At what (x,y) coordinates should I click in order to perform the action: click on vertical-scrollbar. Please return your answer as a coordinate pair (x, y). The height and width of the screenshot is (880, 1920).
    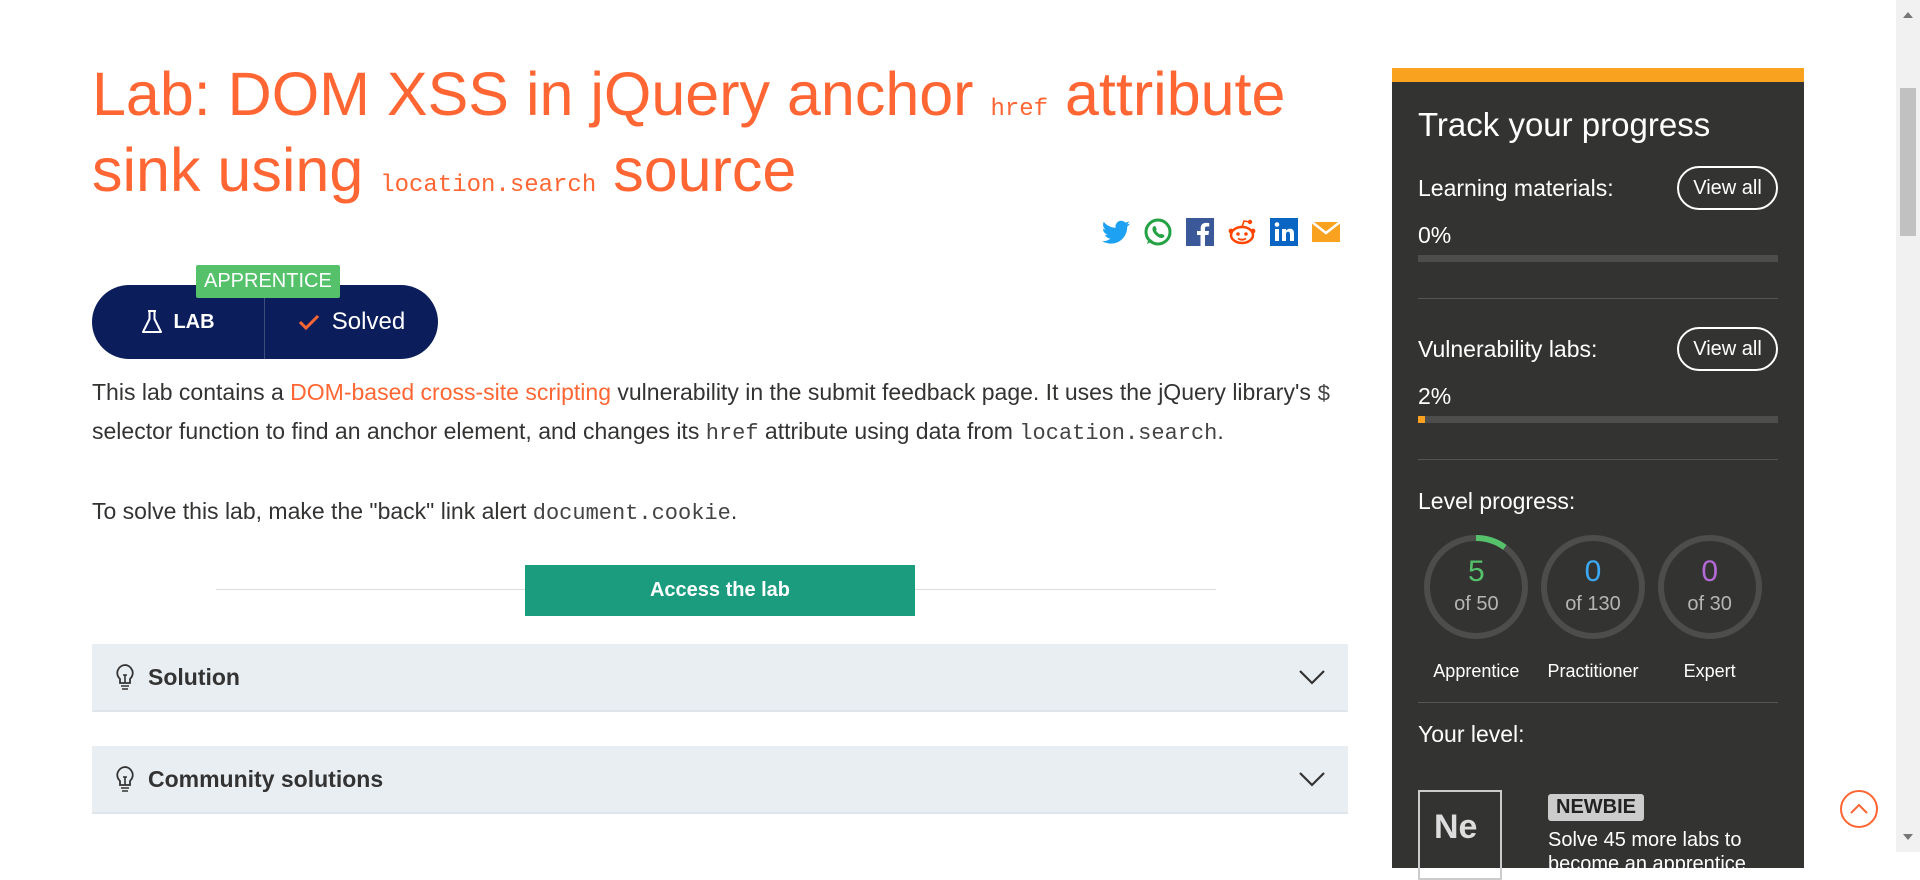
    Looking at the image, I should click on (1908, 426).